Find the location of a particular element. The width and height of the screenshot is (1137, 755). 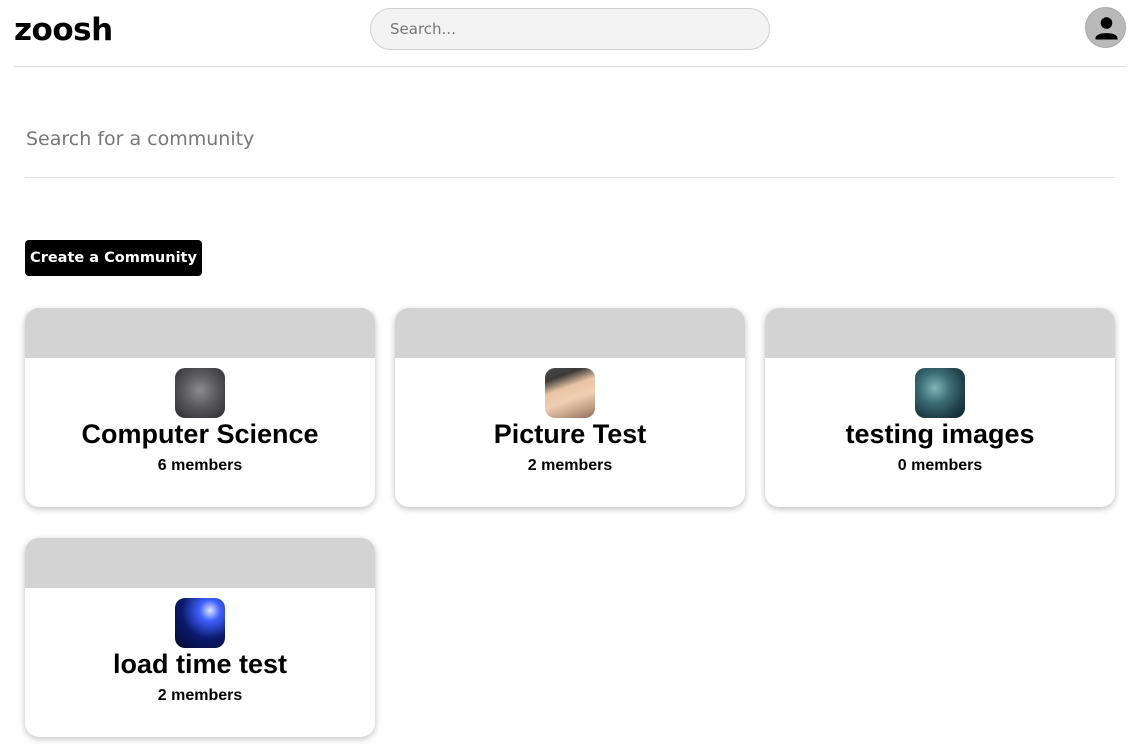

community-card-load-time-test: load time test 2 members is located at coordinates (200, 637).